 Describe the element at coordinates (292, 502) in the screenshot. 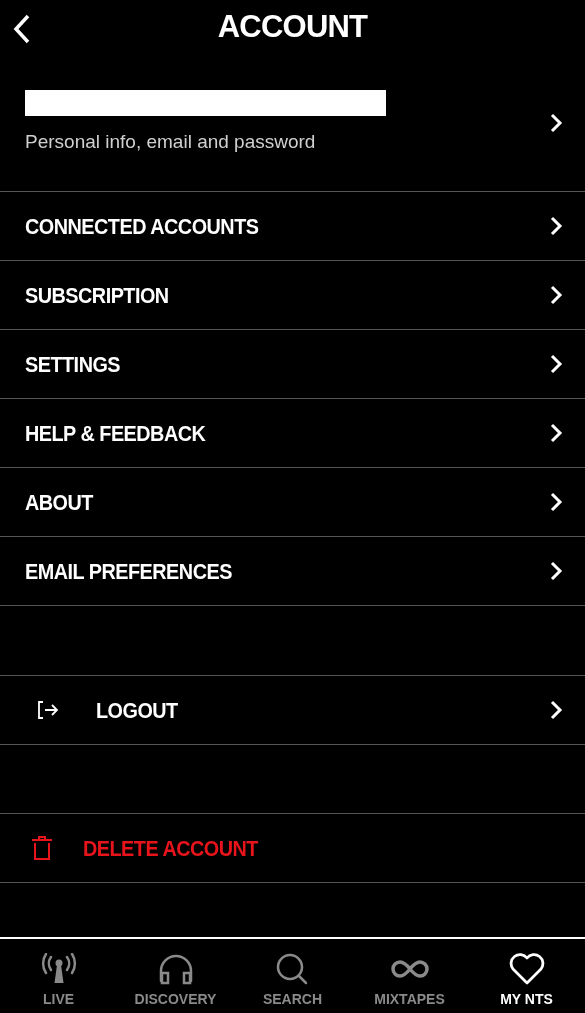

I see `menu-item: ABOUT` at that location.